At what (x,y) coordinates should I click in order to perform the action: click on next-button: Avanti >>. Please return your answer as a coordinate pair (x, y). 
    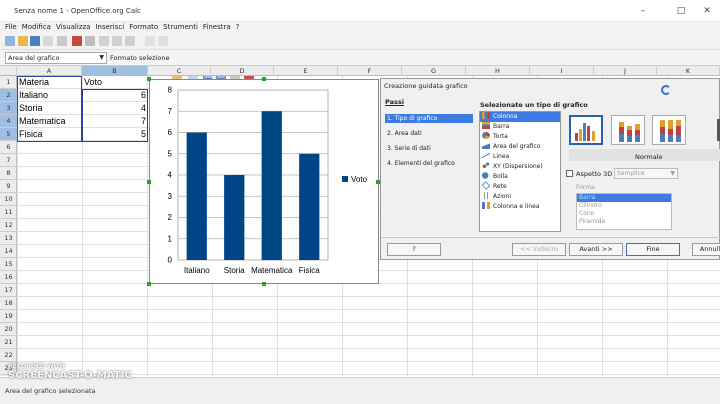
    Looking at the image, I should click on (596, 249).